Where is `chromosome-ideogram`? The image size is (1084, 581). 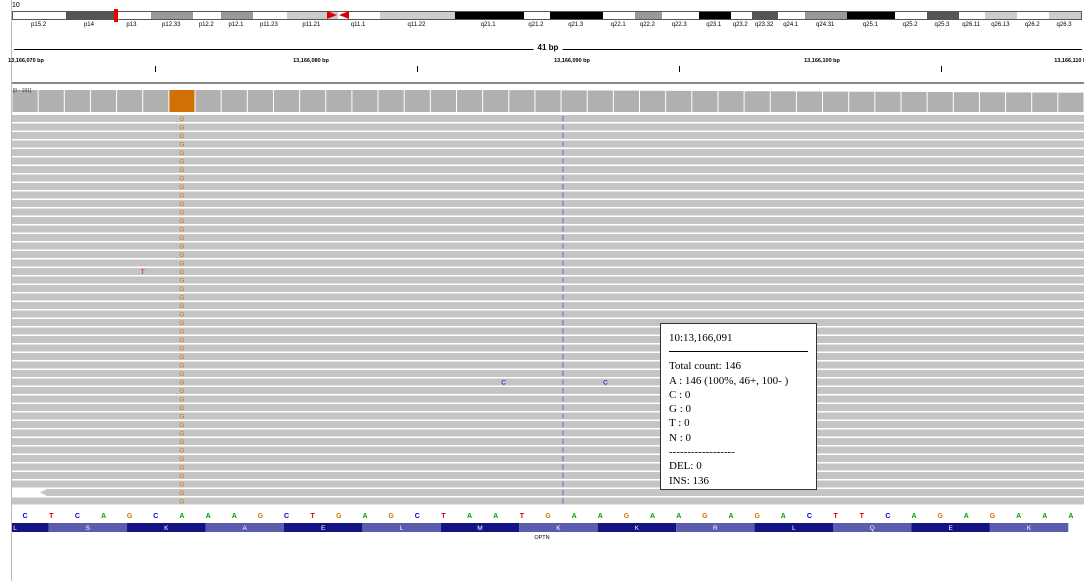
chromosome-ideogram is located at coordinates (547, 15).